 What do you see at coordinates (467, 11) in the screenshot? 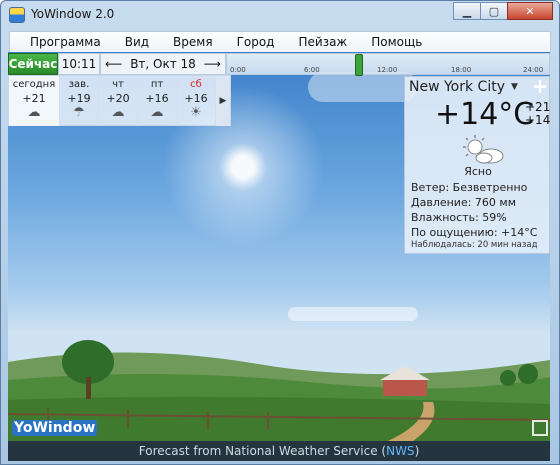
I see `minimize-button: ▁` at bounding box center [467, 11].